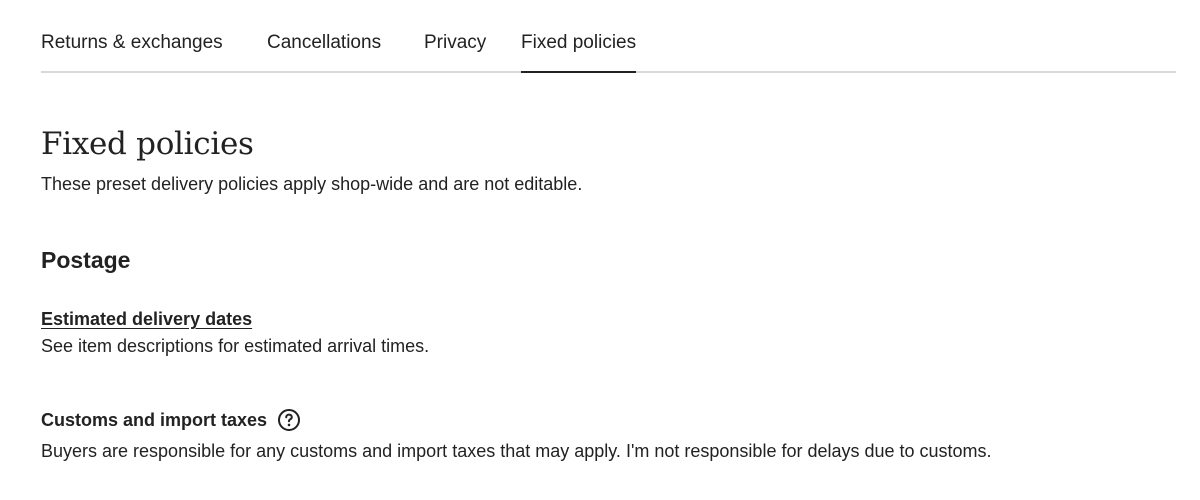  What do you see at coordinates (86, 260) in the screenshot?
I see `postage-heading: Postage` at bounding box center [86, 260].